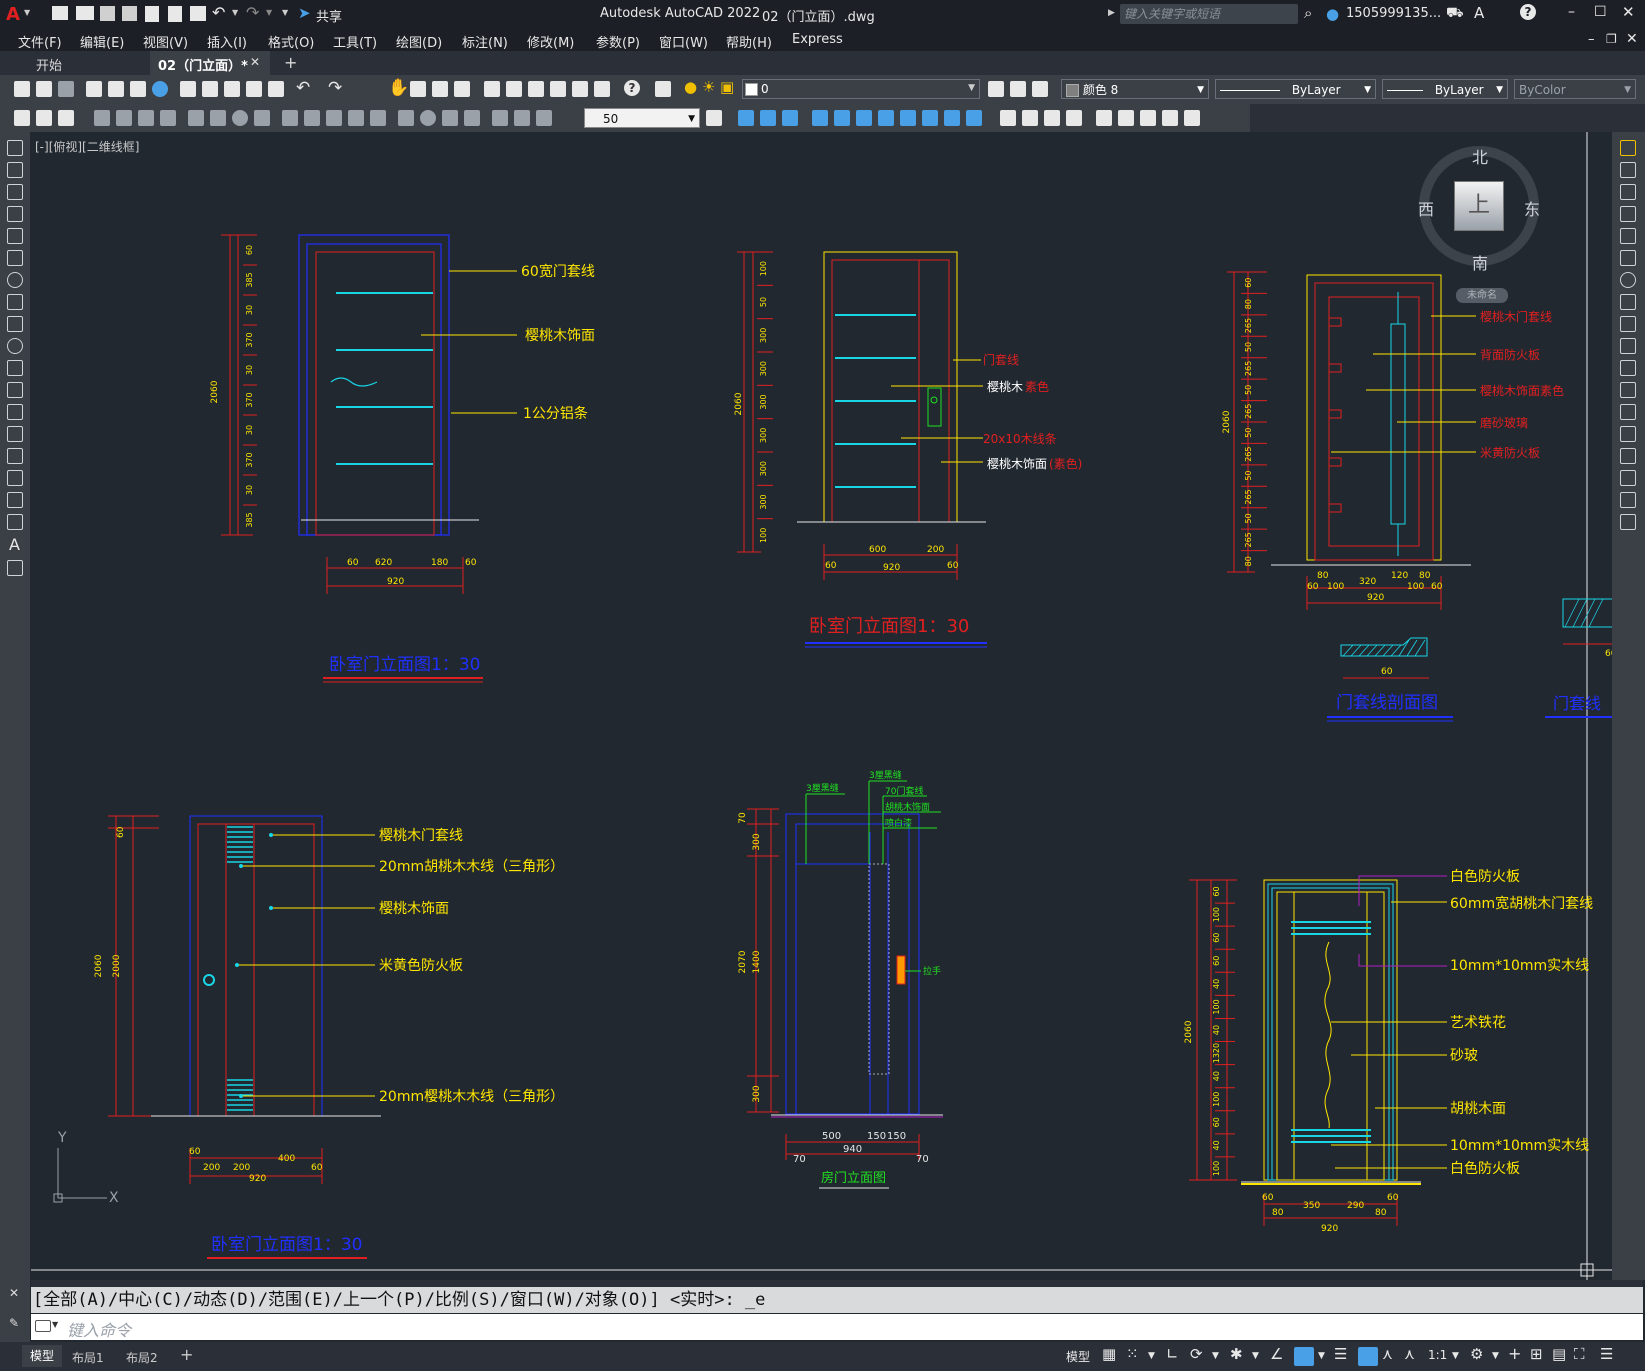 The image size is (1645, 1371). What do you see at coordinates (842, 118) in the screenshot?
I see `array-icon` at bounding box center [842, 118].